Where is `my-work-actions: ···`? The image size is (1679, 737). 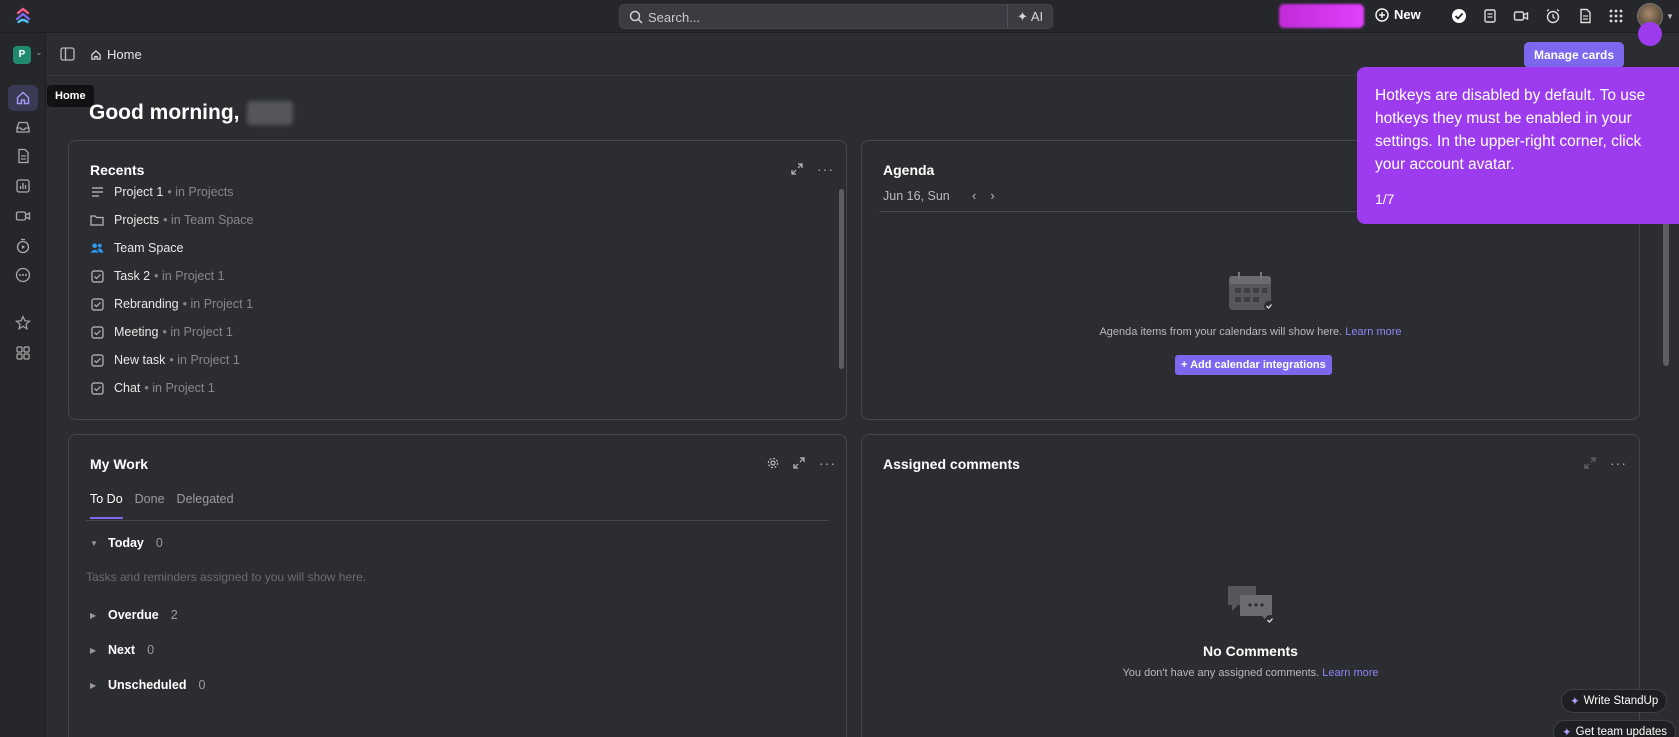 my-work-actions: ··· is located at coordinates (801, 463).